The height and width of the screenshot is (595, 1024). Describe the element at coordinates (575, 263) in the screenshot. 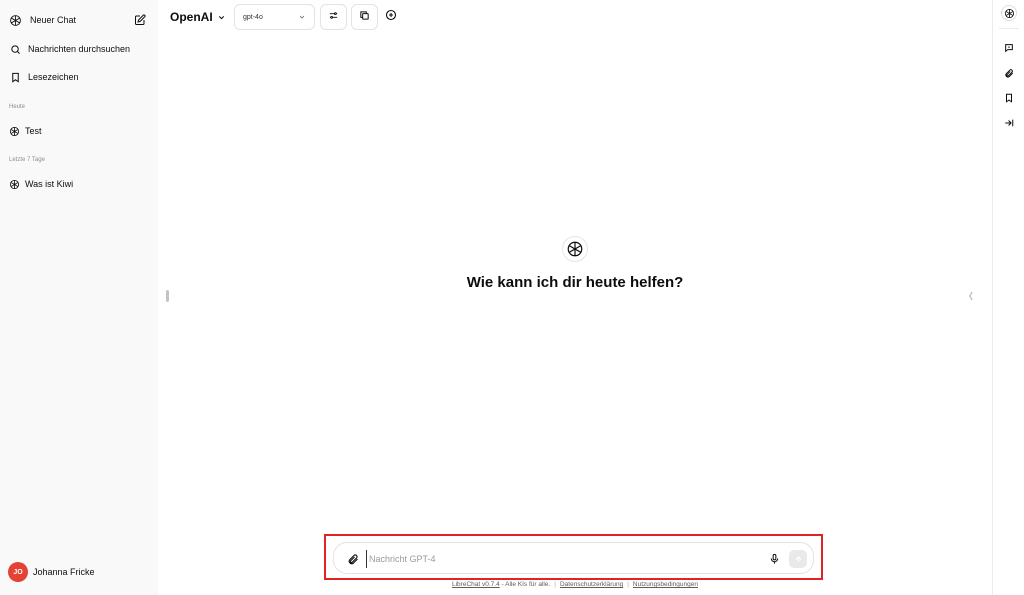

I see `landing-greeting: Wie kann ich dir heute helfen?` at that location.